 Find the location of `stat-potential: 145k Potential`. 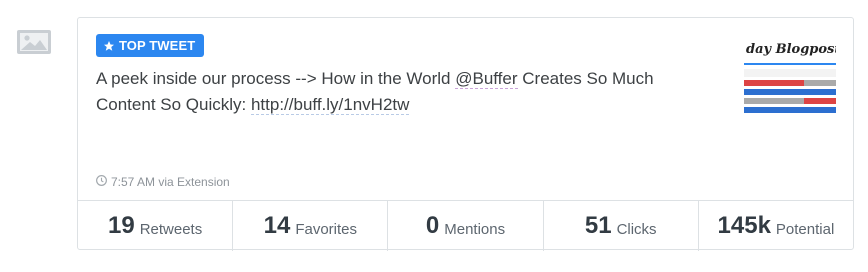

stat-potential: 145k Potential is located at coordinates (775, 226).